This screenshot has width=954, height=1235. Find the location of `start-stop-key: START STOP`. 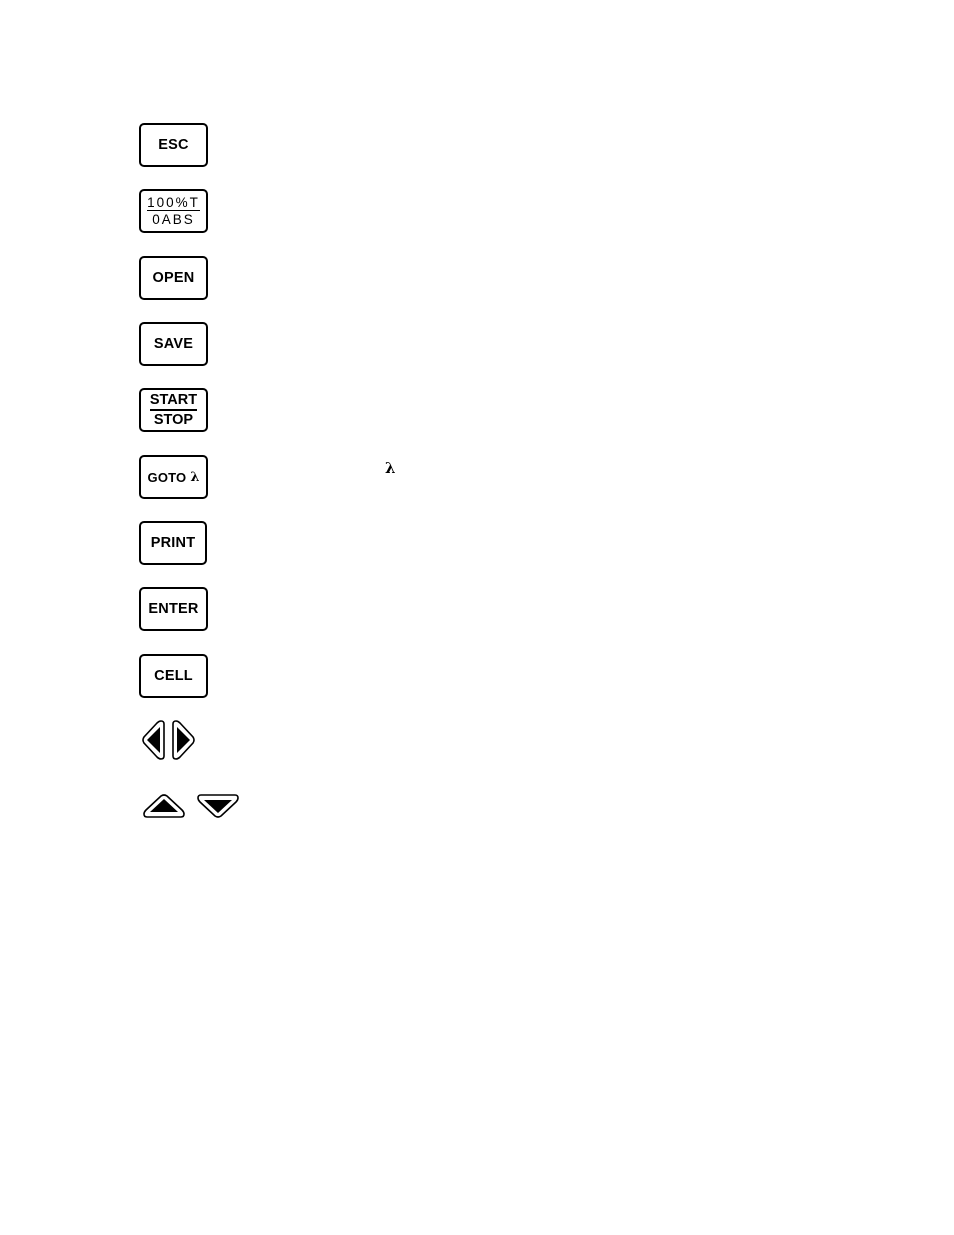

start-stop-key: START STOP is located at coordinates (173, 410).